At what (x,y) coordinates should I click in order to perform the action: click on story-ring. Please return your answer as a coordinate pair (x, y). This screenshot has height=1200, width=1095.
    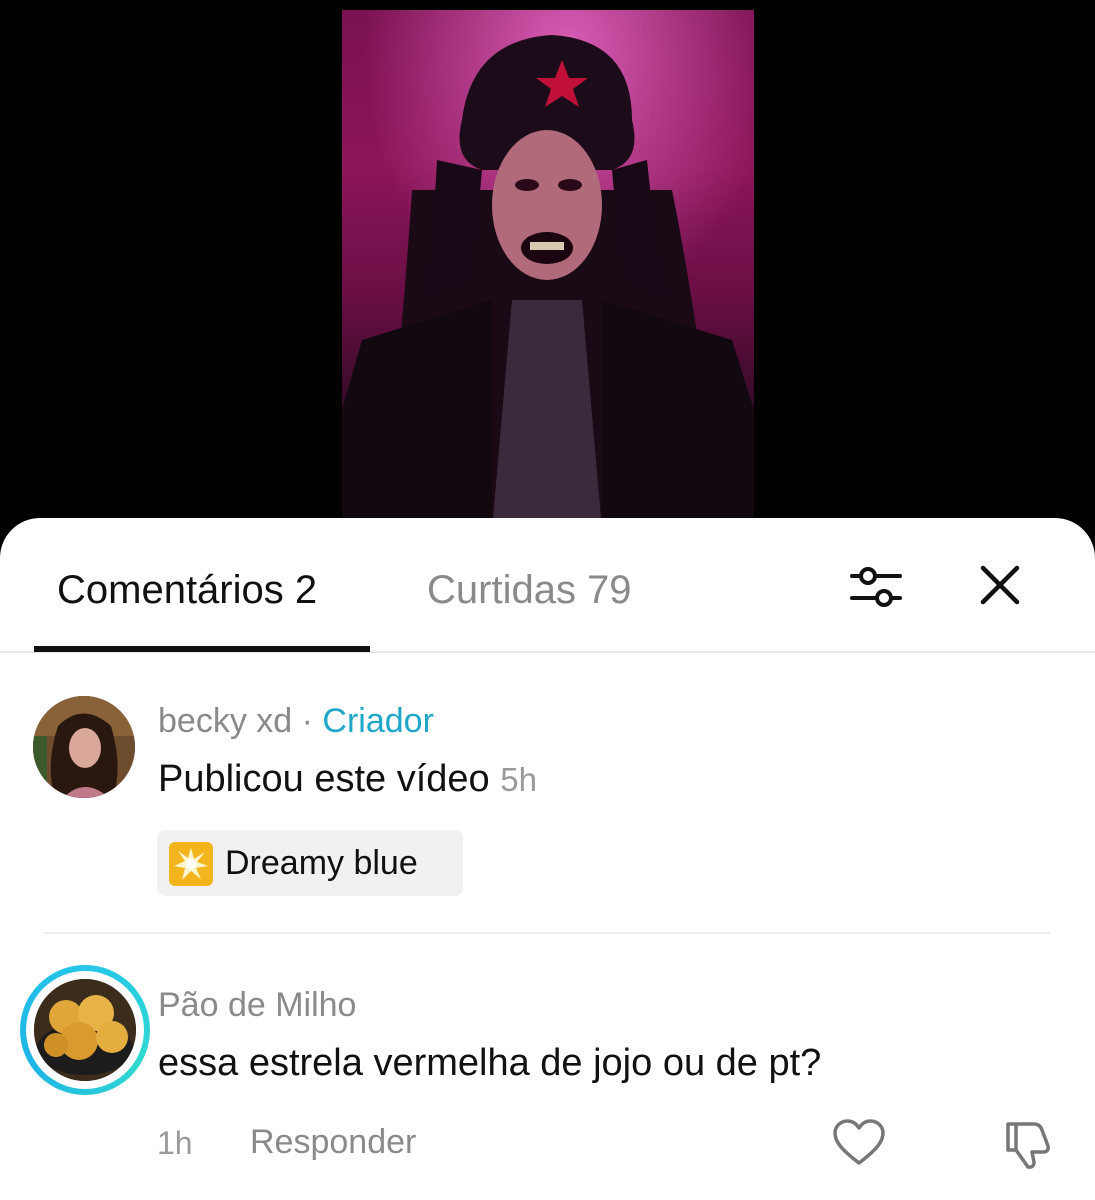
    Looking at the image, I should click on (85, 1030).